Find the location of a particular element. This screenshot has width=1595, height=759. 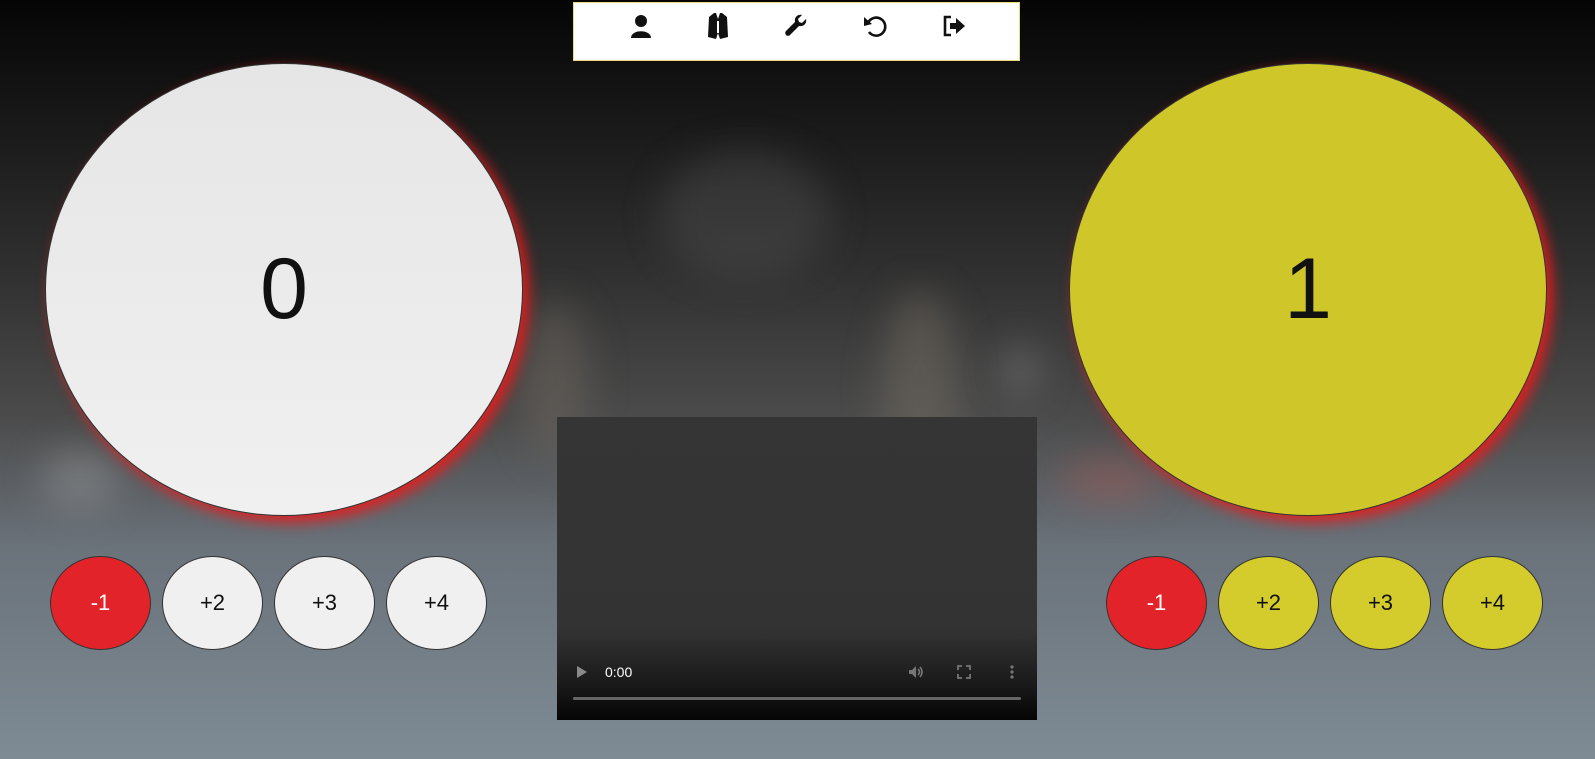

away-minus-1-button: -1 is located at coordinates (1156, 603).